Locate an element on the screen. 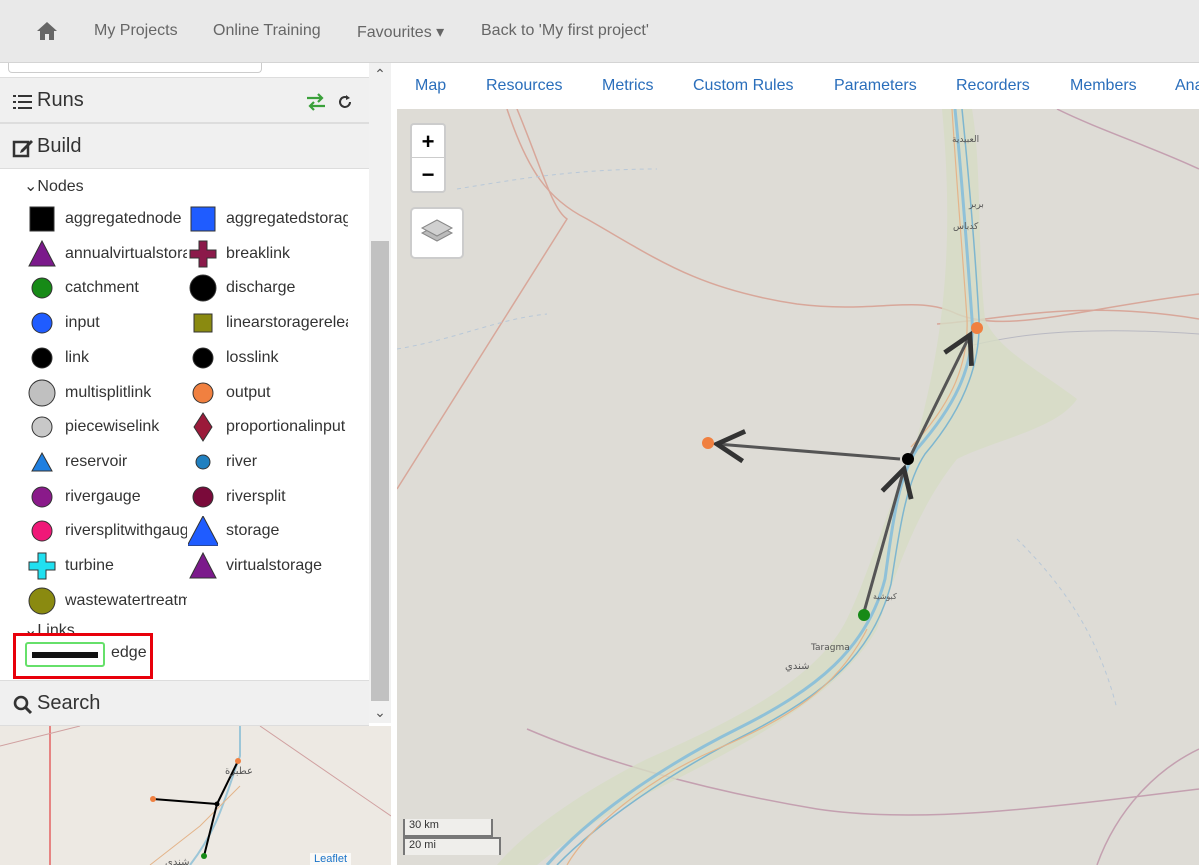  nav-favourites-dropdown: Favourites ▾ is located at coordinates (400, 32).